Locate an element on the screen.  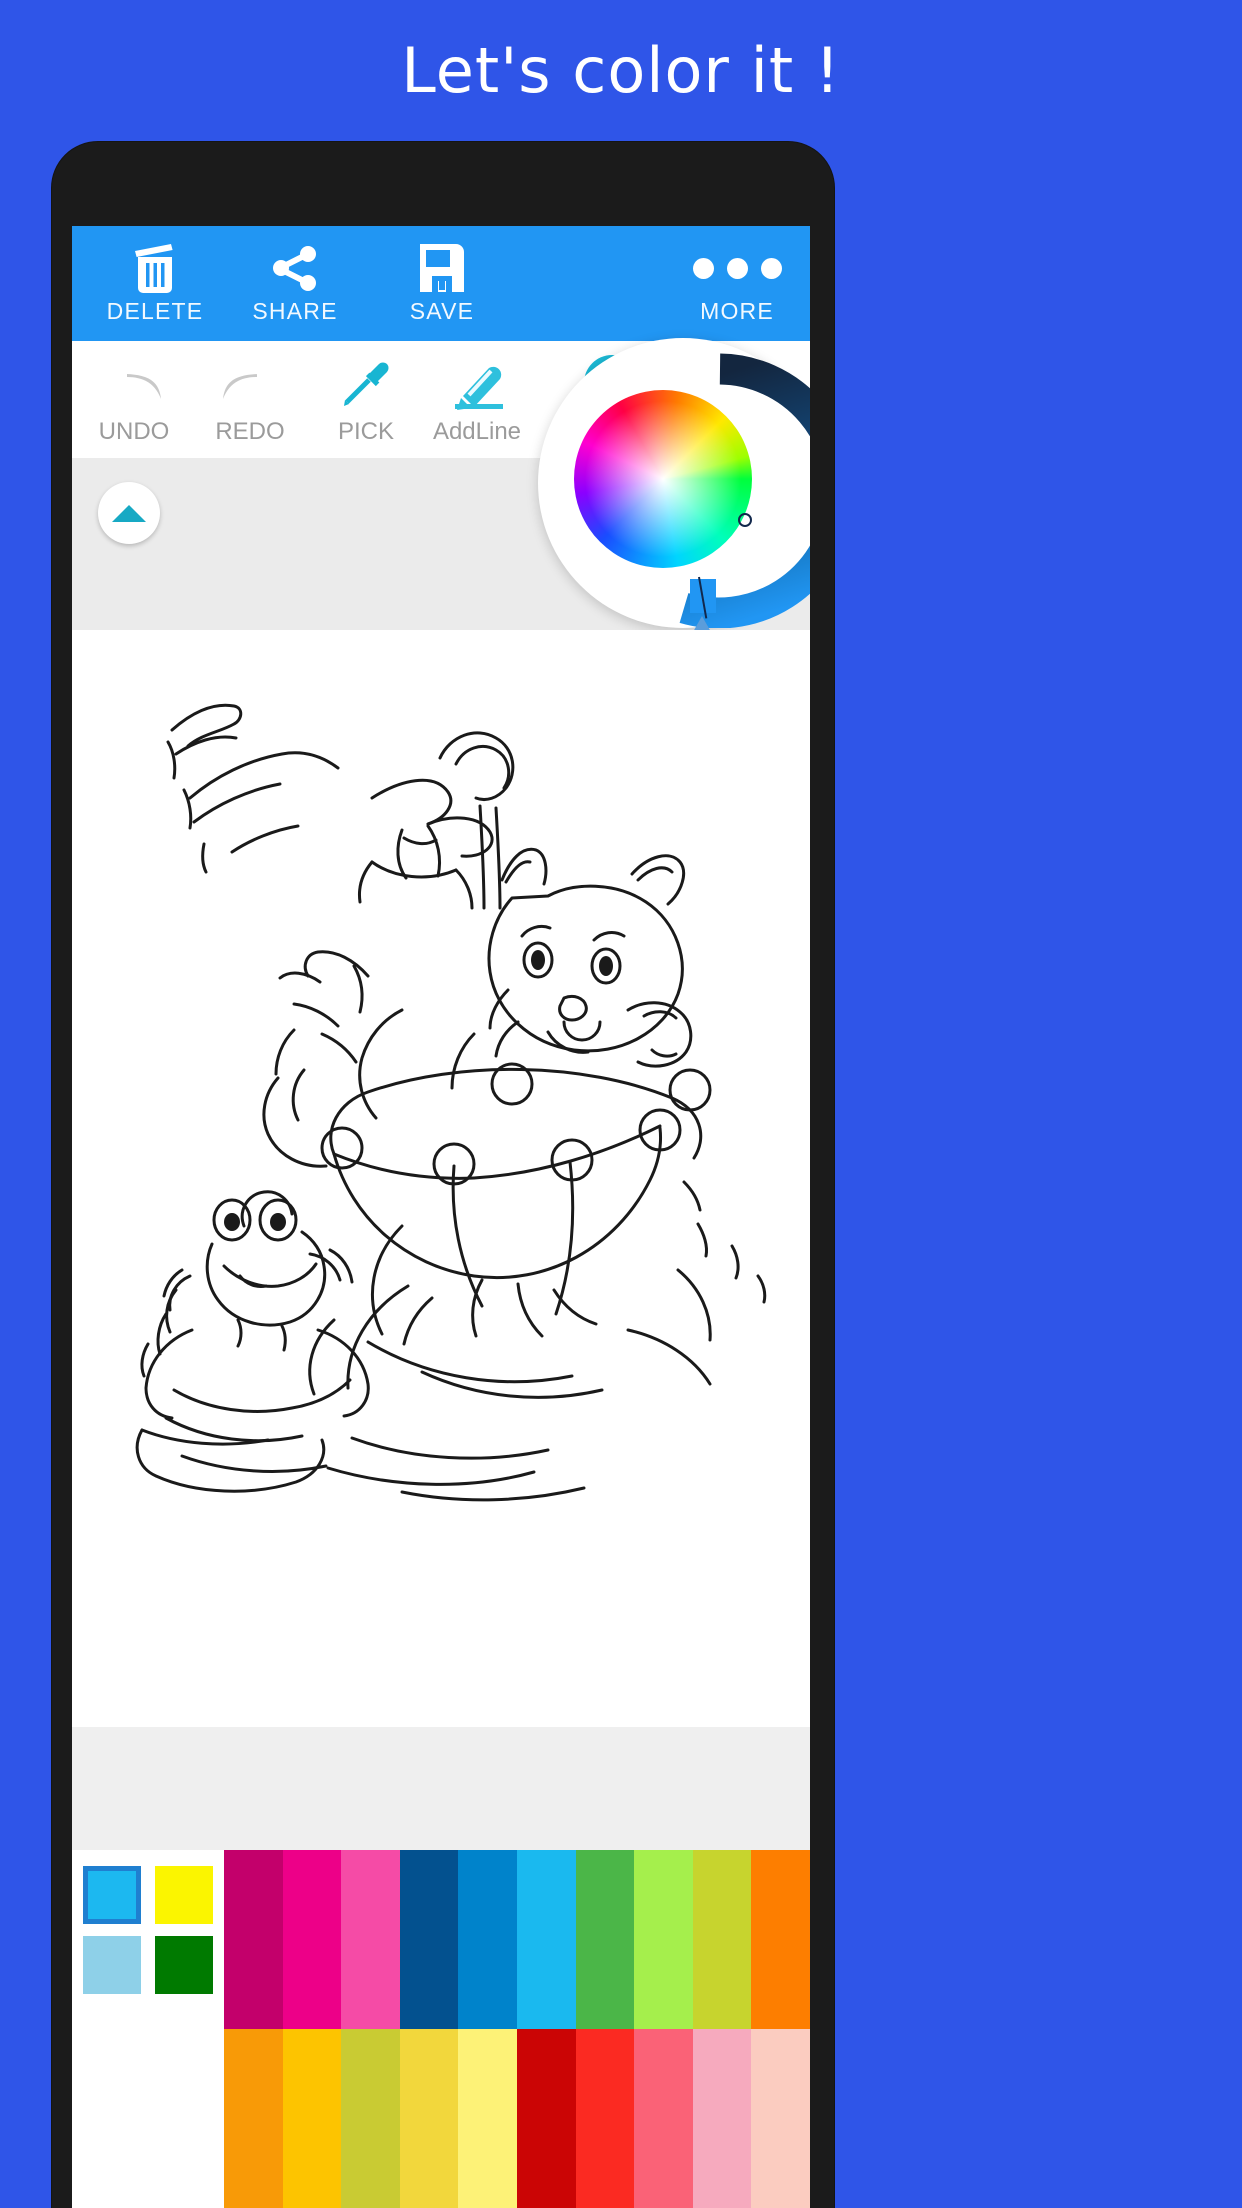
save-floppy-icon is located at coordinates (442, 268).